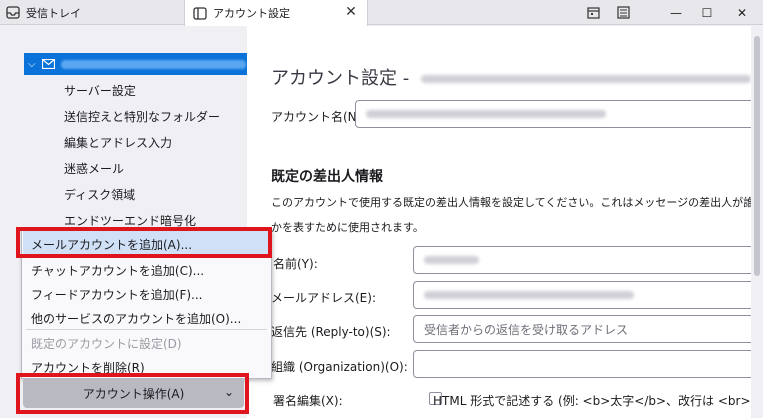 The image size is (763, 418). What do you see at coordinates (94, 168) in the screenshot?
I see `sidebar-item-junk: 迷惑メール` at bounding box center [94, 168].